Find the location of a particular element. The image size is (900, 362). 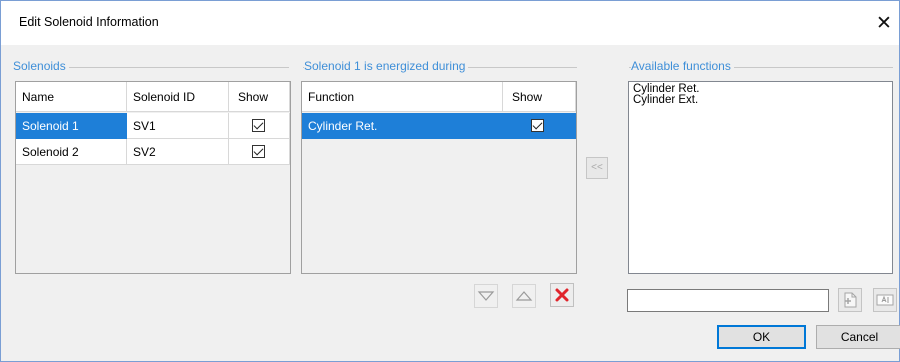

add-document-icon is located at coordinates (850, 300).